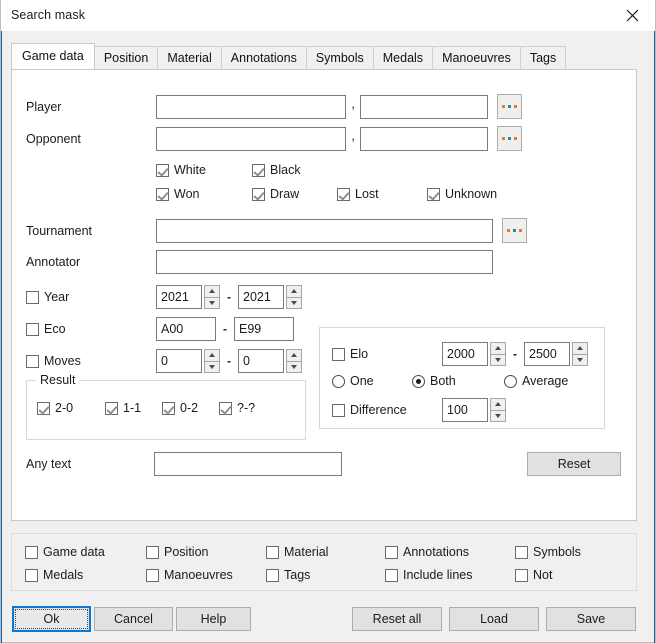 The width and height of the screenshot is (656, 643). I want to click on year-to-spinner, so click(270, 297).